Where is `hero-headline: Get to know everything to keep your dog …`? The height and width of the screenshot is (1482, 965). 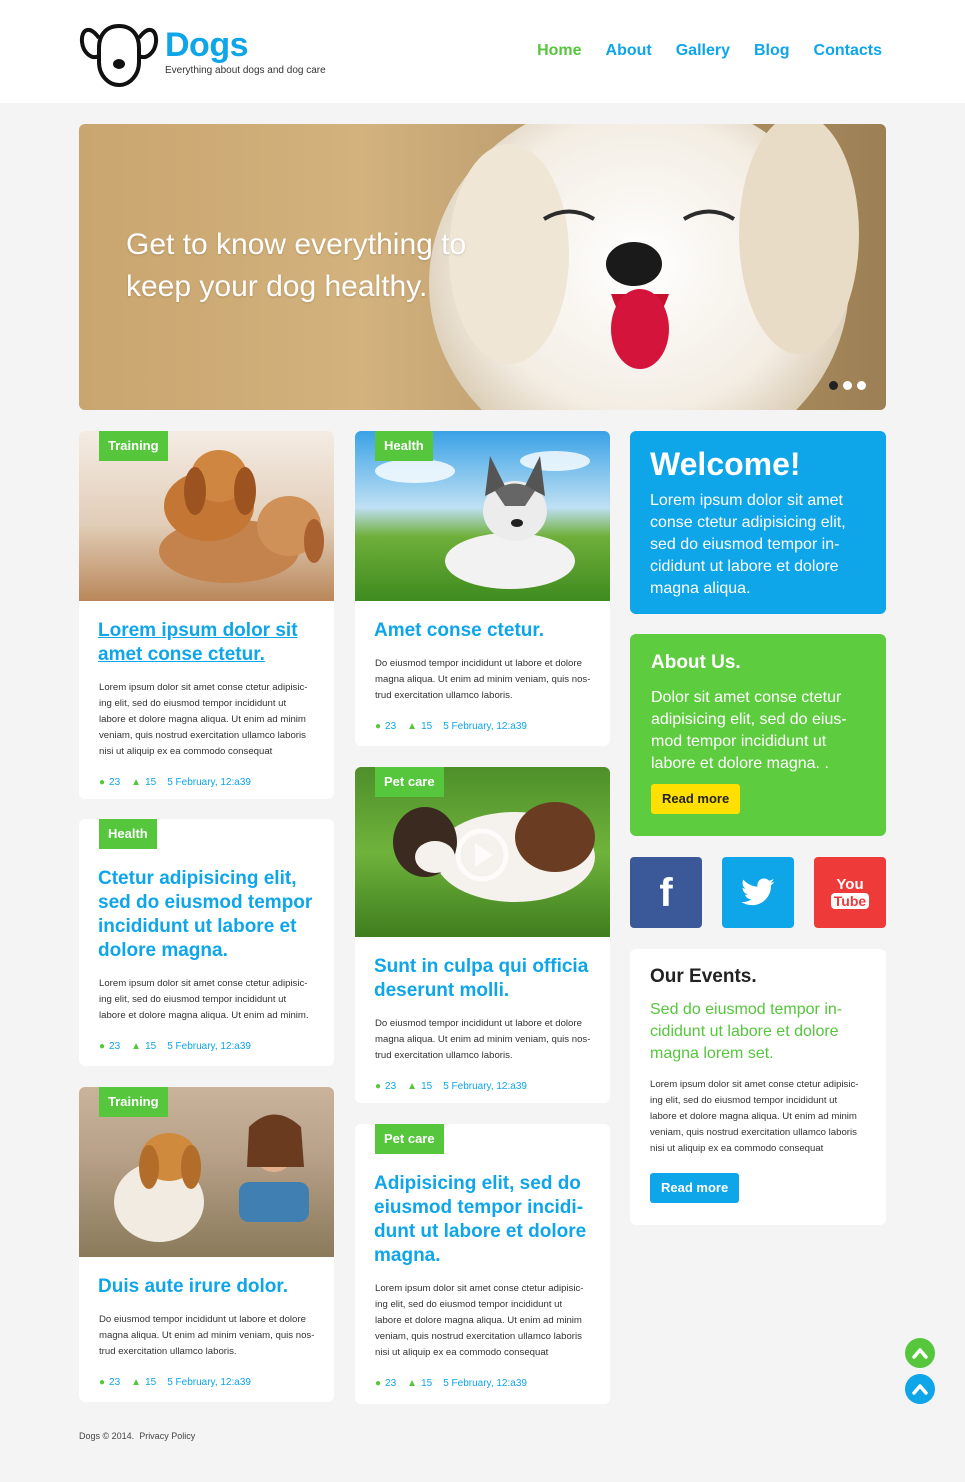 hero-headline: Get to know everything to keep your dog … is located at coordinates (296, 265).